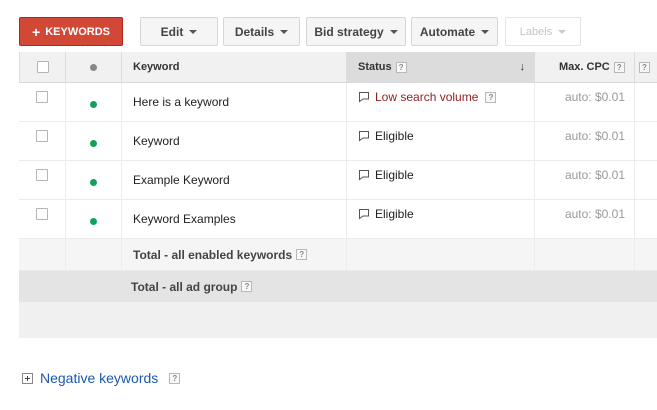 The height and width of the screenshot is (410, 657). What do you see at coordinates (338, 320) in the screenshot?
I see `table-footer` at bounding box center [338, 320].